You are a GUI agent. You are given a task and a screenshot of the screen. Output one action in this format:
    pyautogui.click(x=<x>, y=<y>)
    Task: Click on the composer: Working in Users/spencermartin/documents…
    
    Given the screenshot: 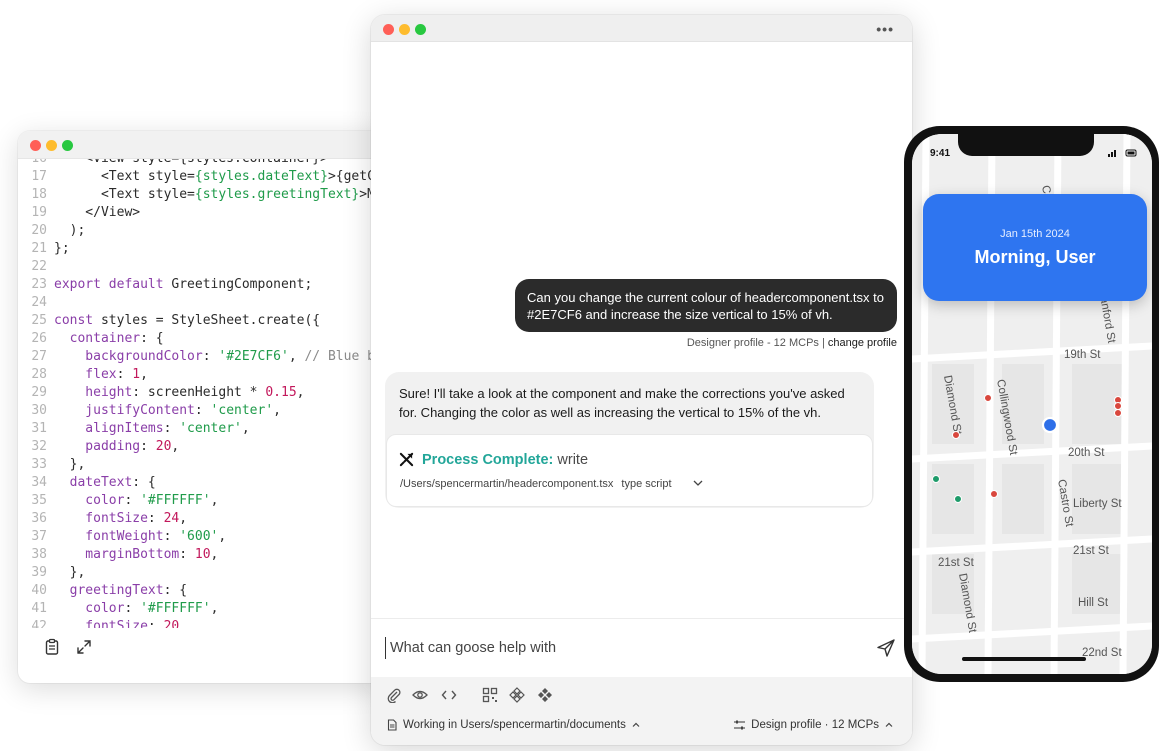 What is the action you would take?
    pyautogui.click(x=641, y=681)
    